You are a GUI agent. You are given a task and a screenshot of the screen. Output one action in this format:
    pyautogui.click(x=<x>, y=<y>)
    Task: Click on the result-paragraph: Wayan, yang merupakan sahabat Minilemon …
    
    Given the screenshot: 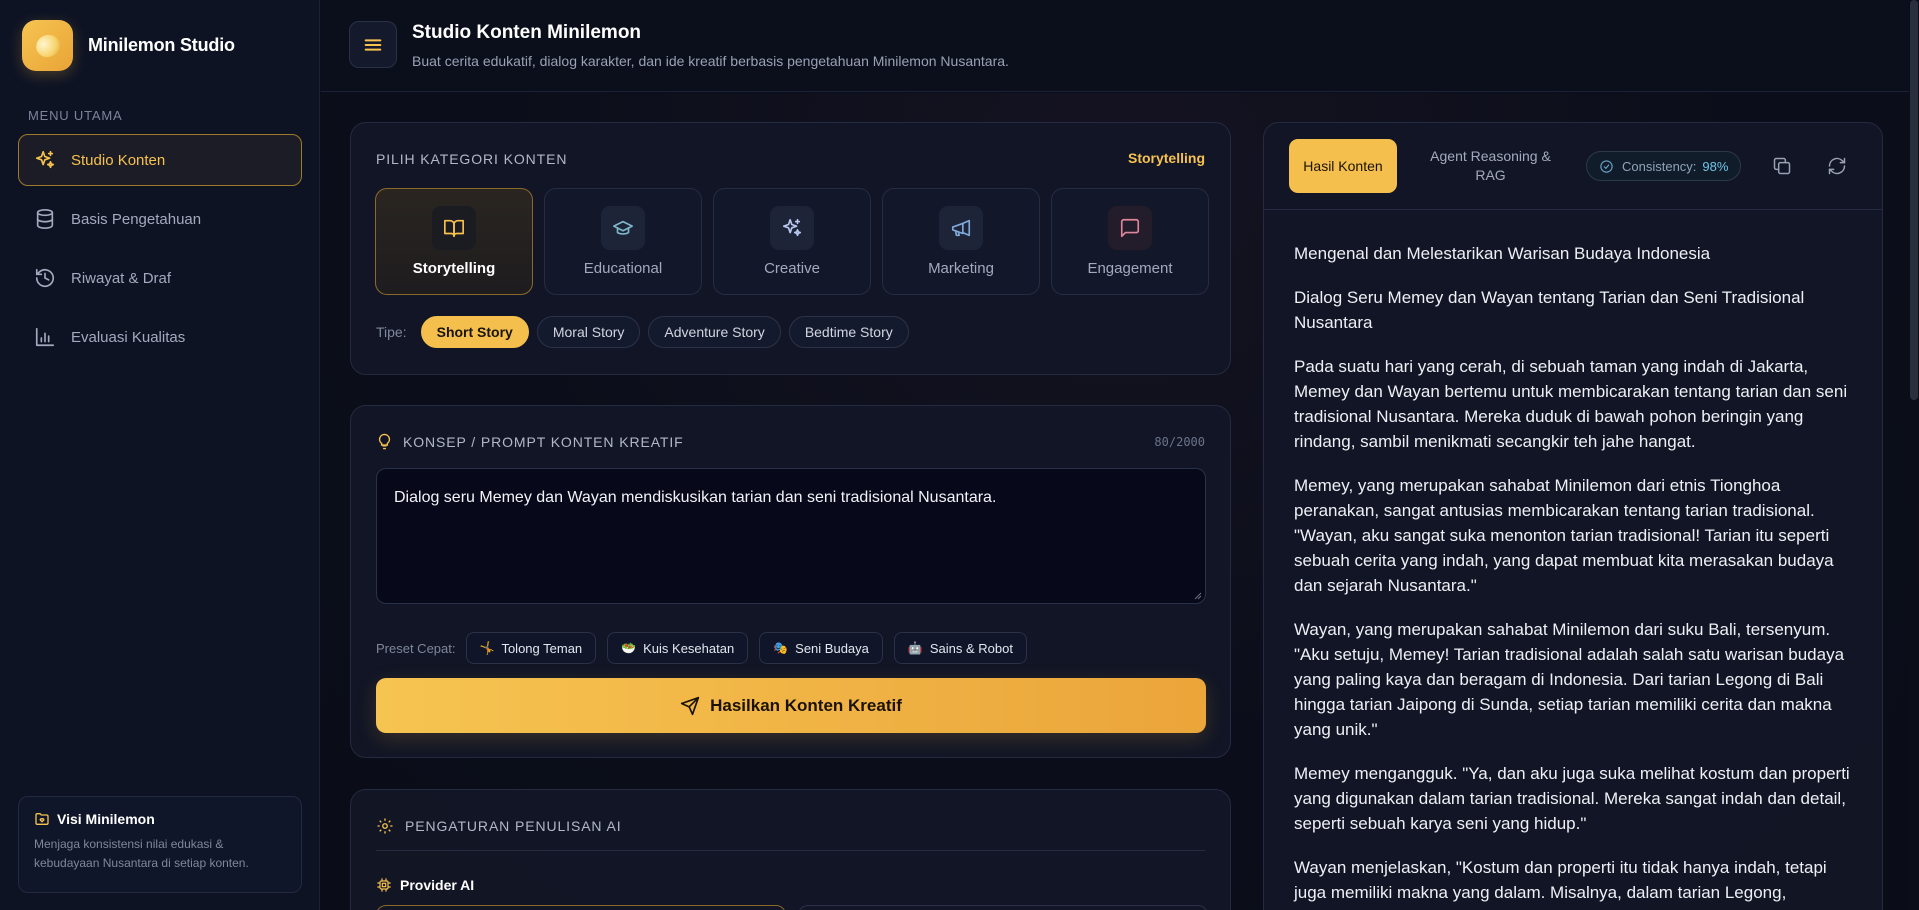 What is the action you would take?
    pyautogui.click(x=1569, y=679)
    